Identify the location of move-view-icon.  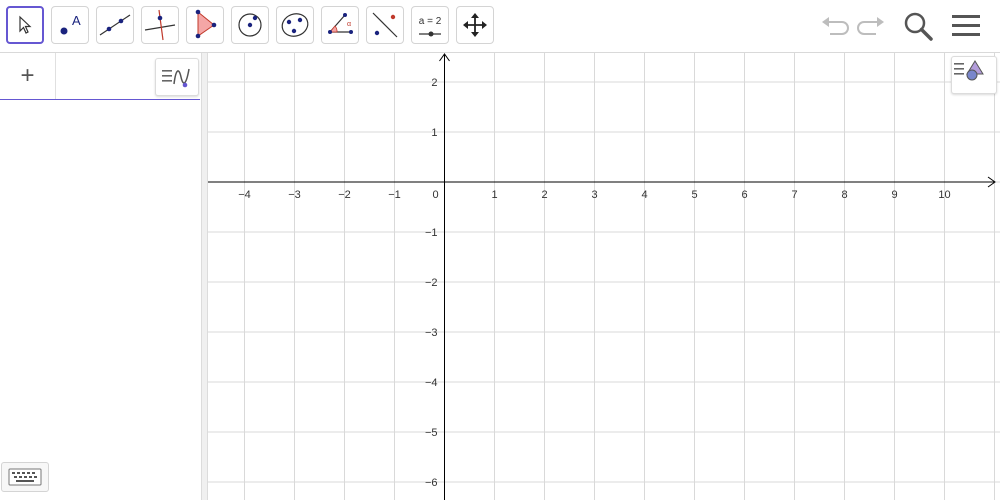
(475, 25).